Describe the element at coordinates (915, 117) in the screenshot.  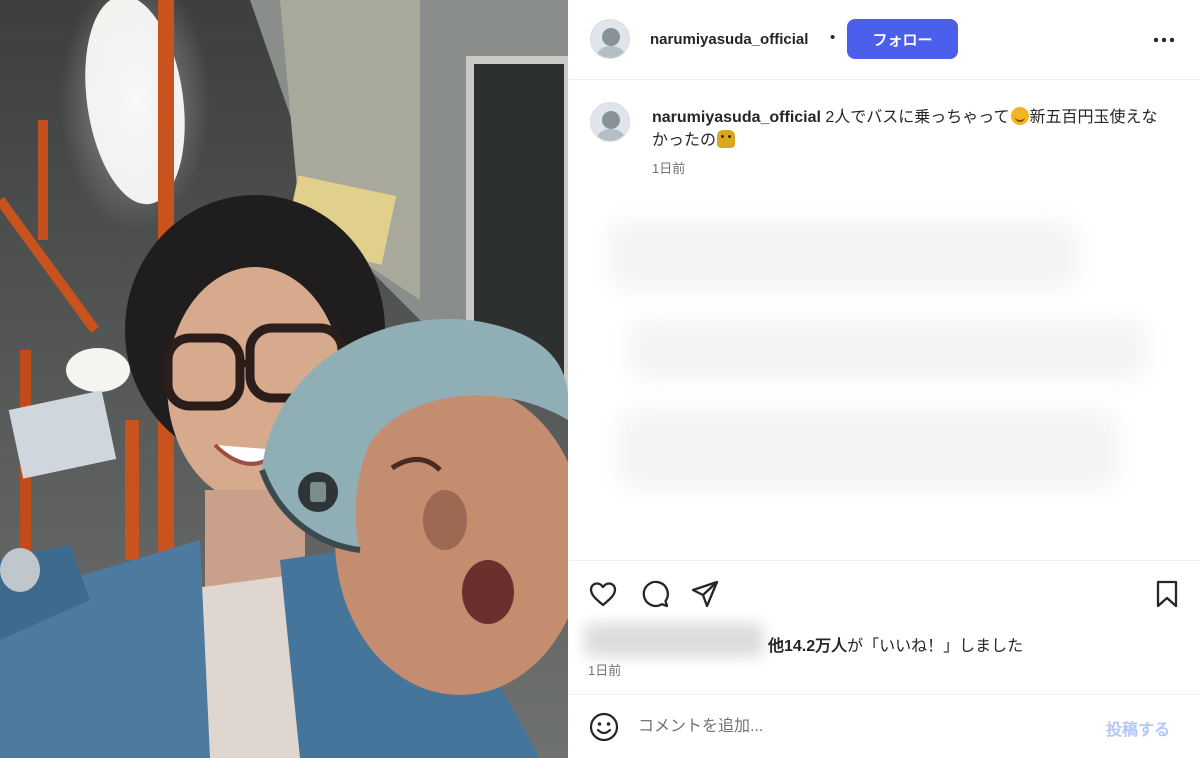
I see `caption-text-part1: 2人でバスに乗っちゃって` at that location.